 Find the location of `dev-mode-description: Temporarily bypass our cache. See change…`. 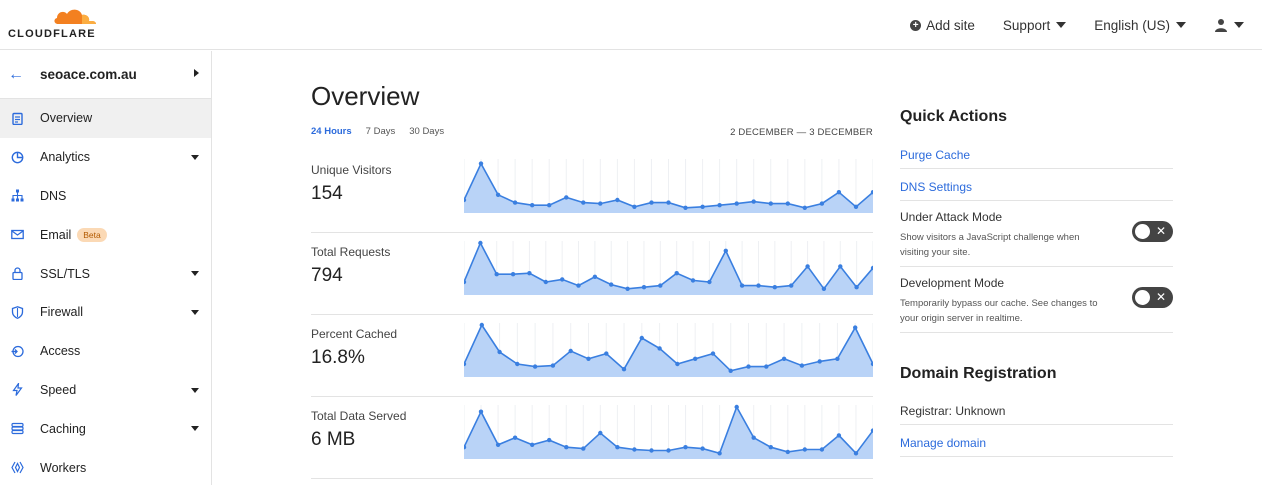

dev-mode-description: Temporarily bypass our cache. See change… is located at coordinates (999, 311).